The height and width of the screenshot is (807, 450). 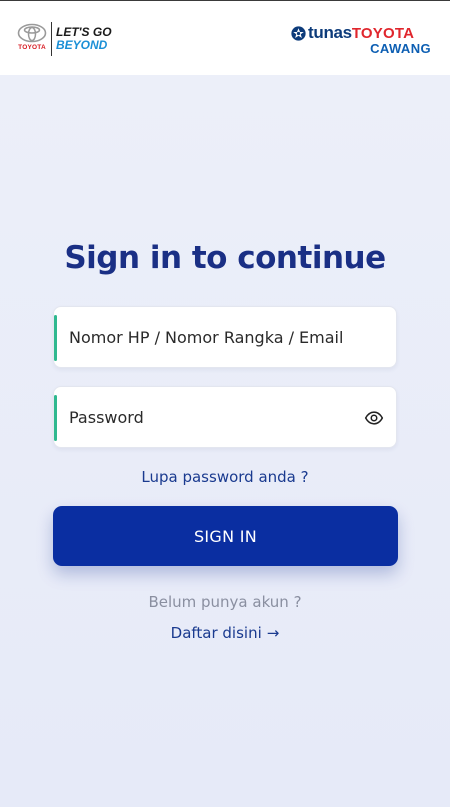 I want to click on register-link-label: Daftar disini, so click(x=216, y=633).